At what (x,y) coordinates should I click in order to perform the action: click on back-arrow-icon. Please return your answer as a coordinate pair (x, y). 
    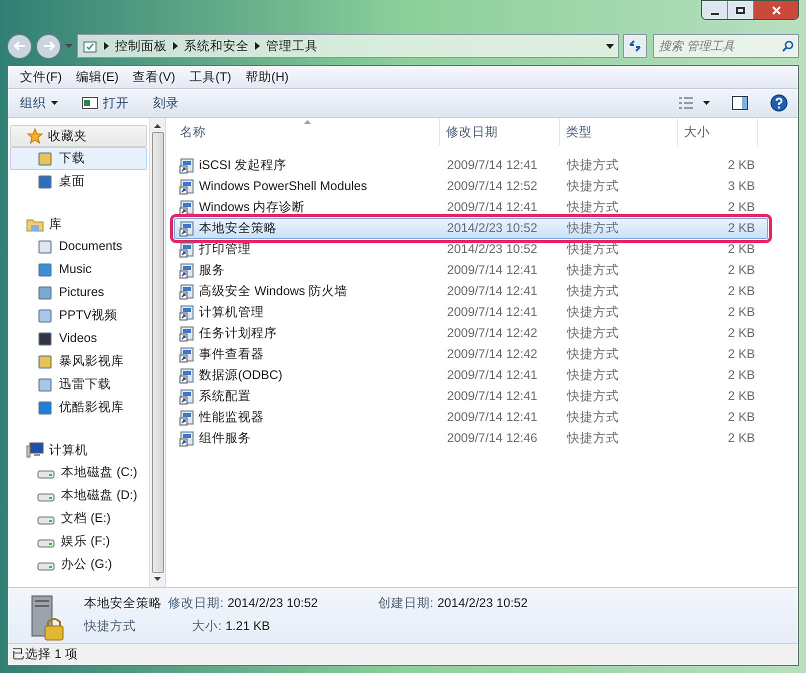
    Looking at the image, I should click on (20, 46).